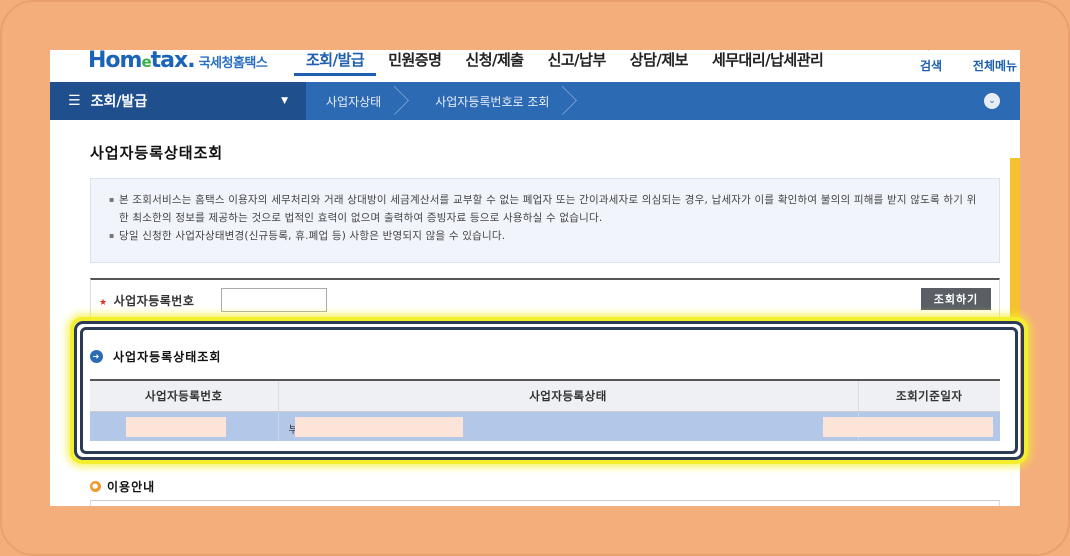 Image resolution: width=1070 pixels, height=556 pixels. I want to click on gnb-item-filing: 신고/납부, so click(577, 63).